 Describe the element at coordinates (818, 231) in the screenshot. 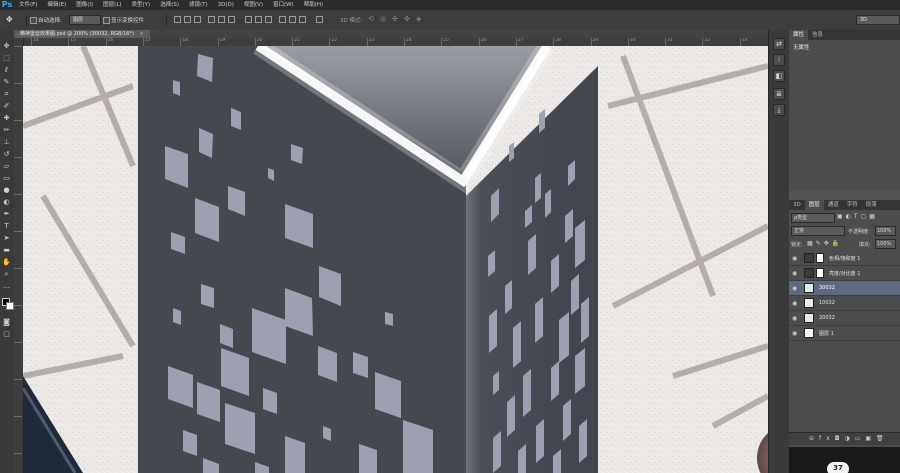

I see `blend-mode-dropdown: 正常` at that location.